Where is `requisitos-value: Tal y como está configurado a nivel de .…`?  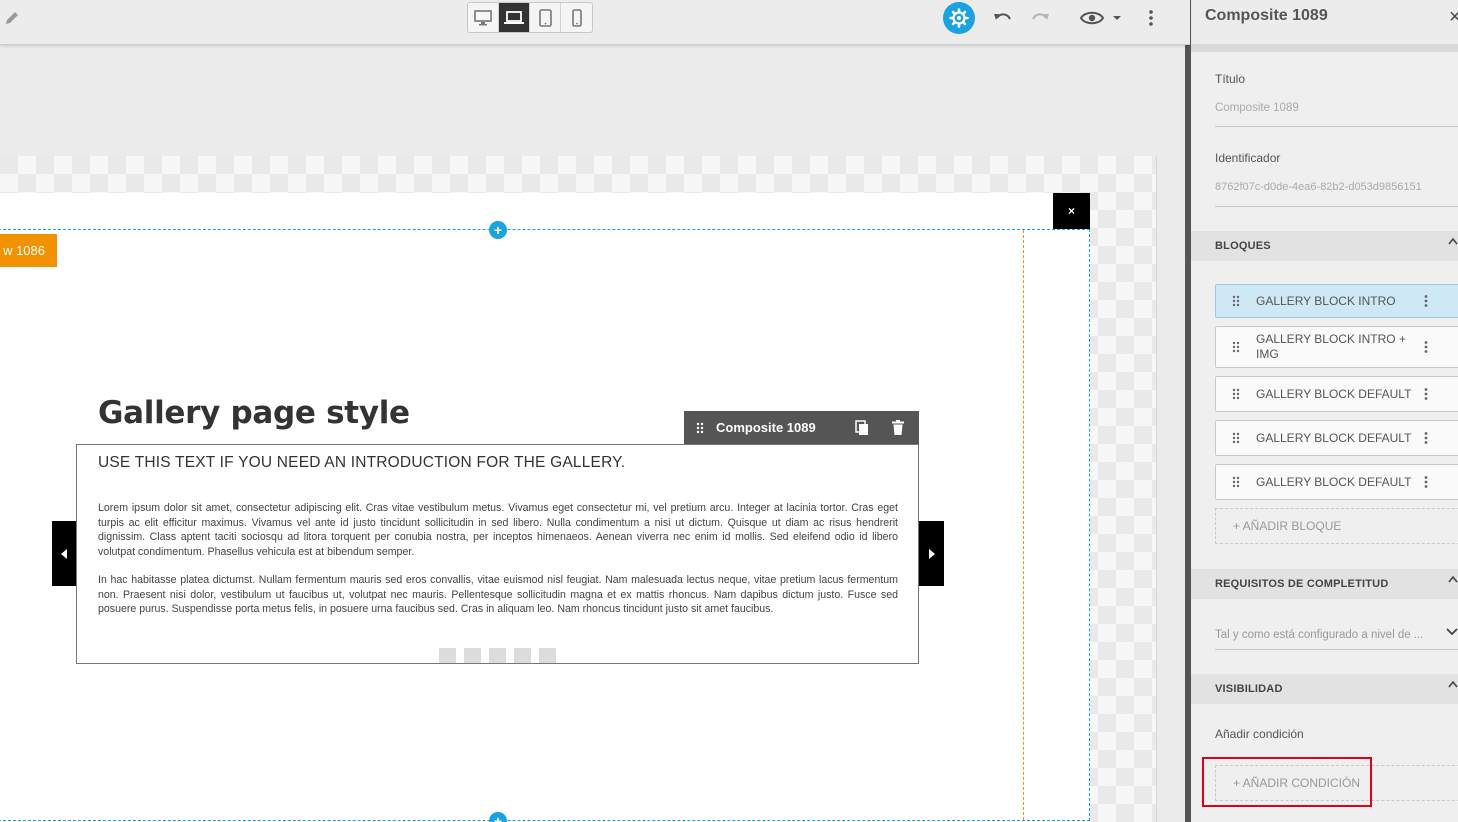 requisitos-value: Tal y como está configurado a nivel de .… is located at coordinates (1319, 634).